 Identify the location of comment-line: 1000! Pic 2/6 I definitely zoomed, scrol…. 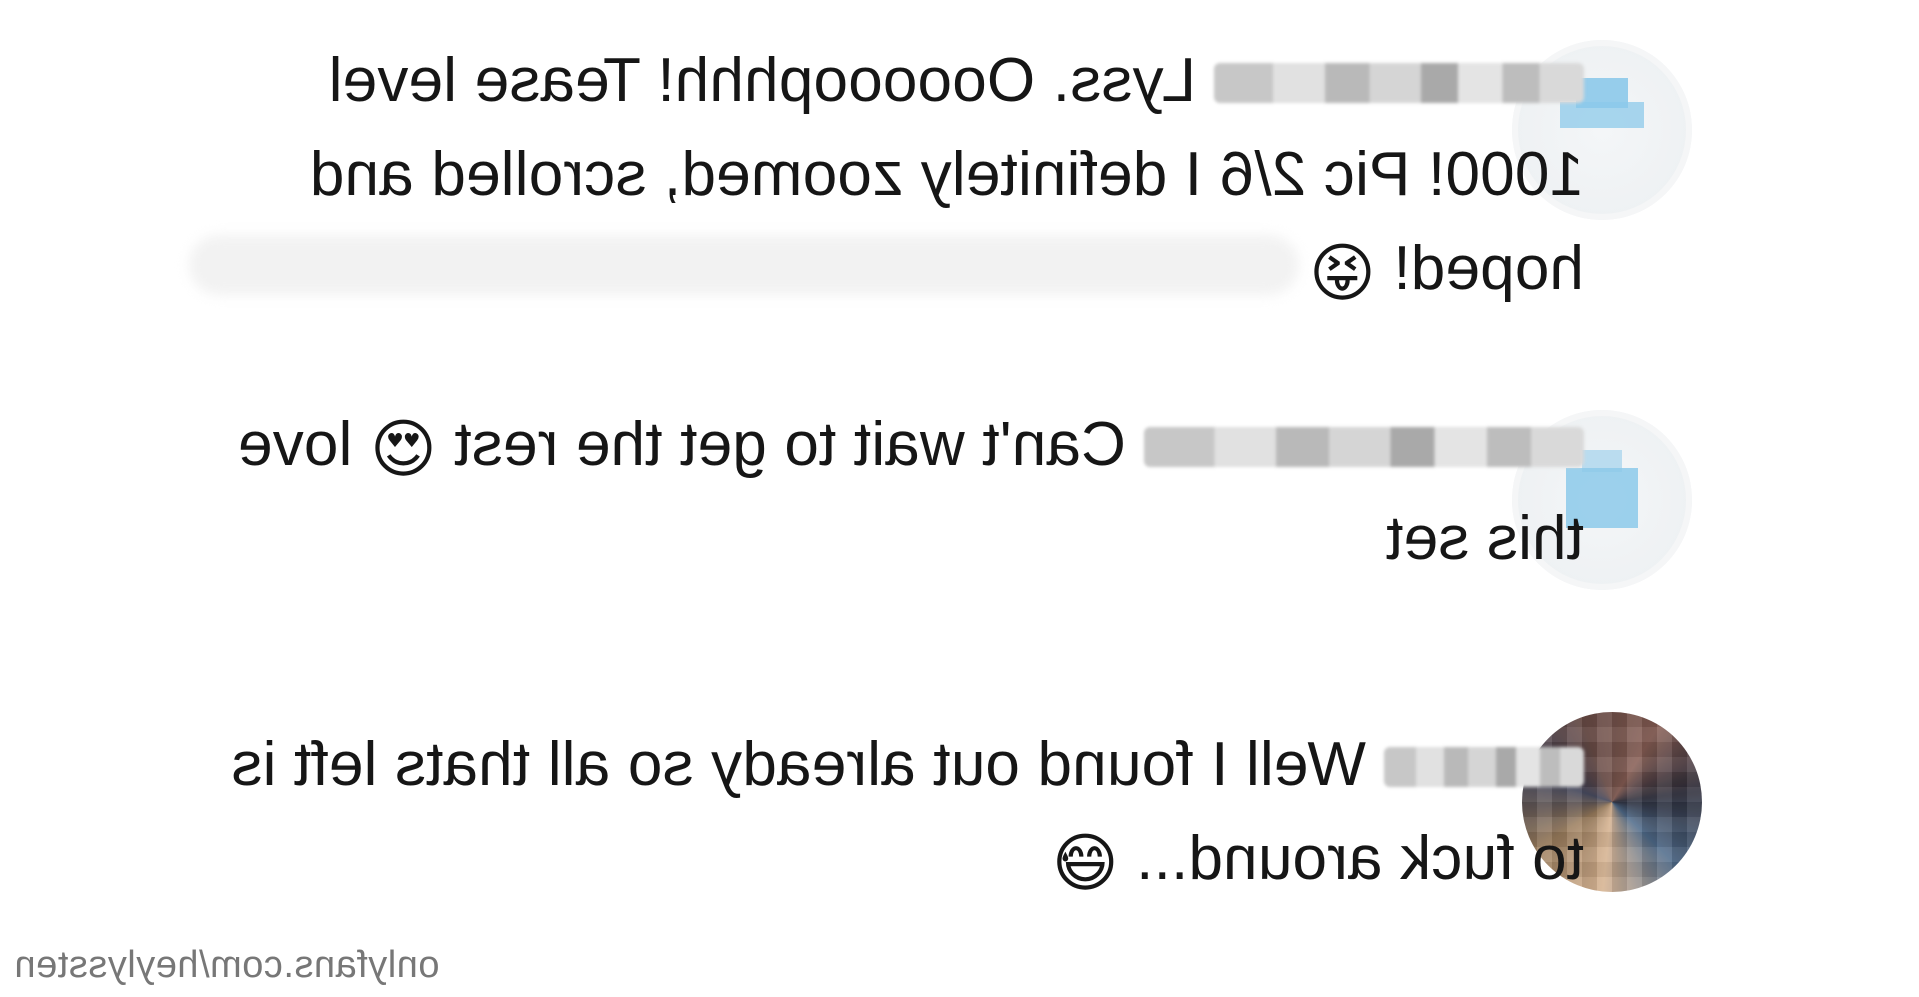
(946, 174).